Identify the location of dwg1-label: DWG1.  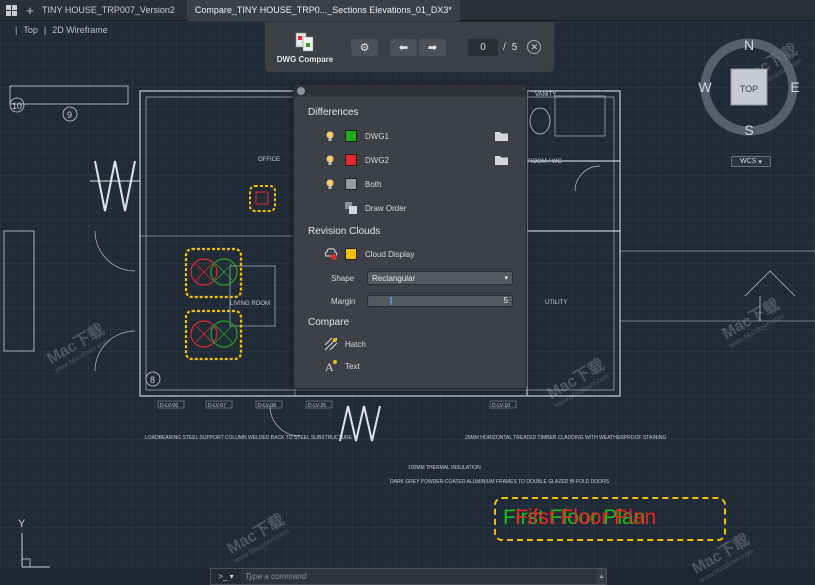
(377, 136).